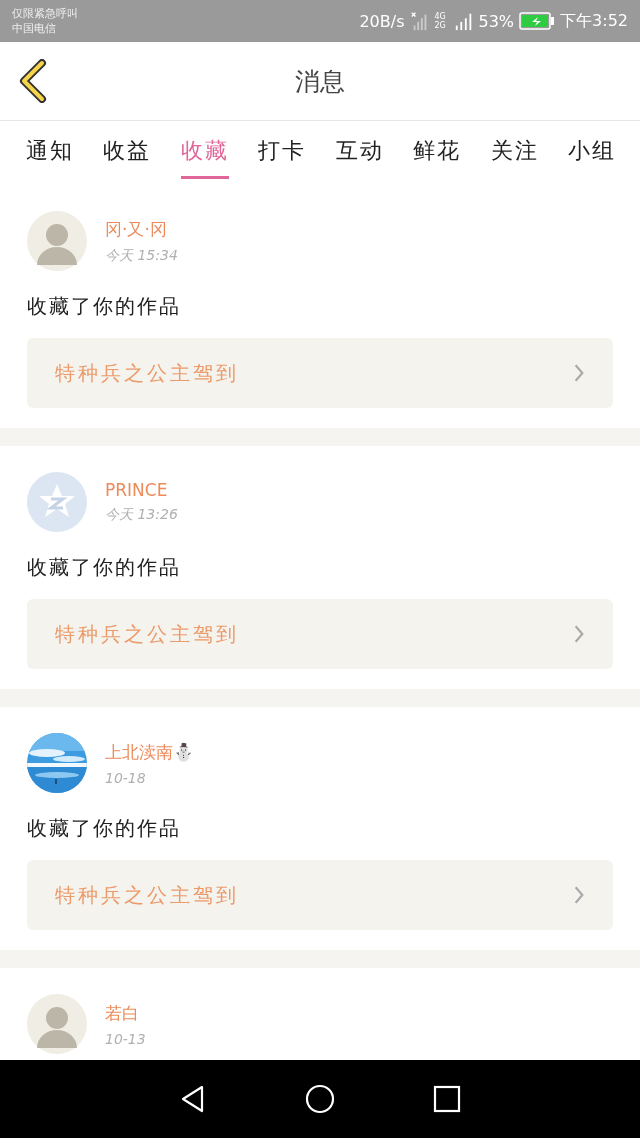 The image size is (640, 1138). Describe the element at coordinates (437, 153) in the screenshot. I see `tab: 鲜花` at that location.